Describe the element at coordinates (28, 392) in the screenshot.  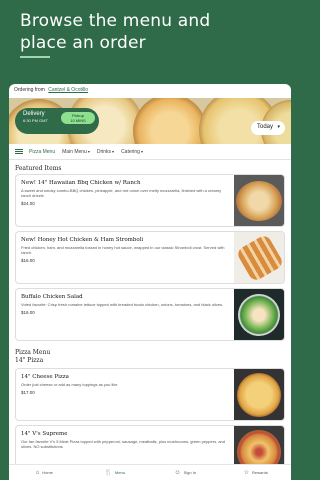
I see `item-price: $17.00` at that location.